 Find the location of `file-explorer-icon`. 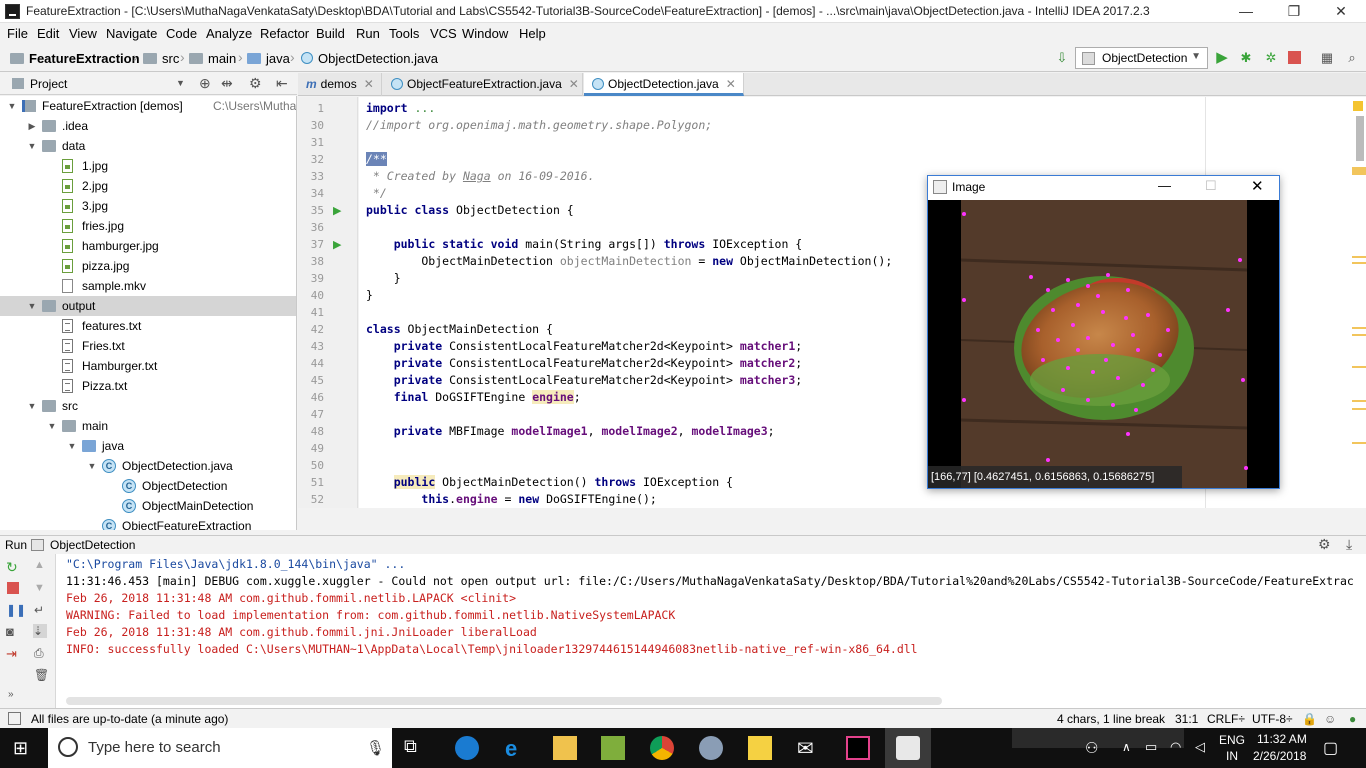

file-explorer-icon is located at coordinates (565, 748).